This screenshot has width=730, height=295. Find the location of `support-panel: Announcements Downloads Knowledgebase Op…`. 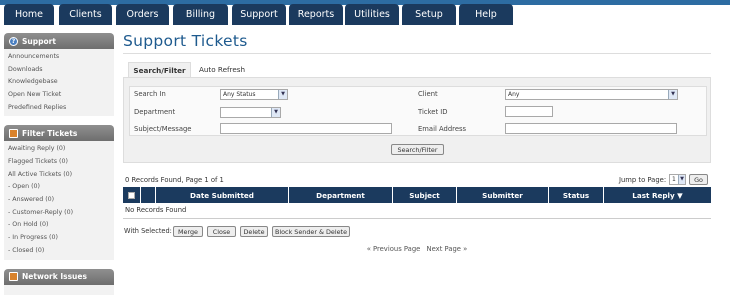

support-panel: Announcements Downloads Knowledgebase Op… is located at coordinates (59, 83).